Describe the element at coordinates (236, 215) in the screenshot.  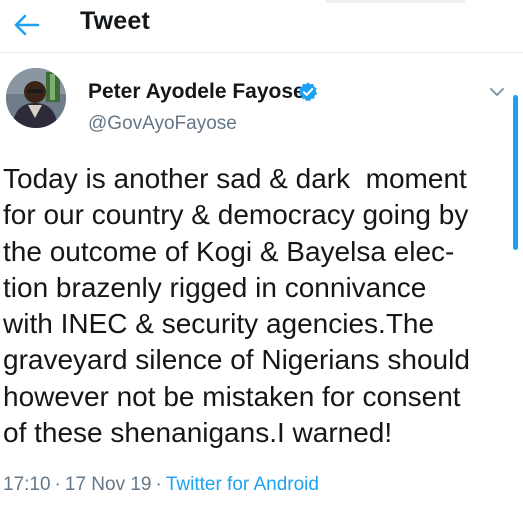
I see `tweet-text-line: for our country & democracy going by` at that location.